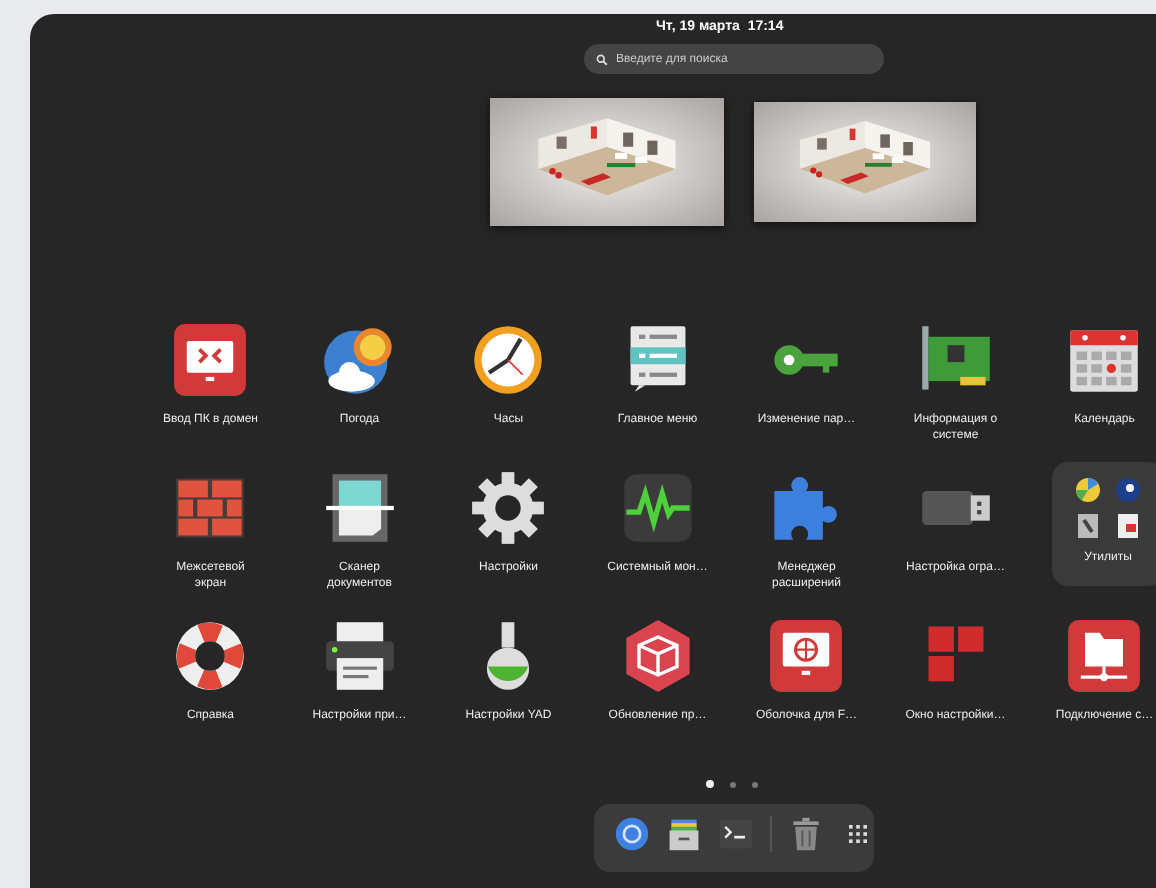 This screenshot has height=888, width=1156. What do you see at coordinates (657, 508) in the screenshot?
I see `pulse-monitor-icon` at bounding box center [657, 508].